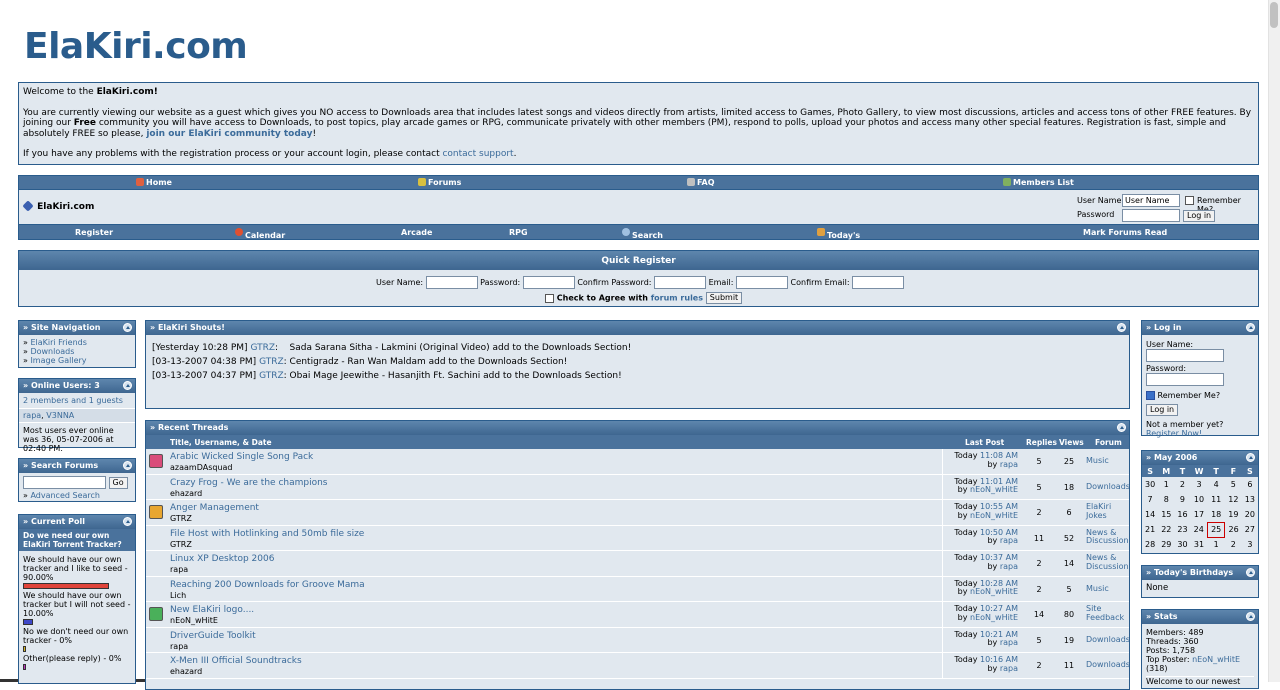  What do you see at coordinates (1233, 529) in the screenshot?
I see `calendar-day: 26` at bounding box center [1233, 529].